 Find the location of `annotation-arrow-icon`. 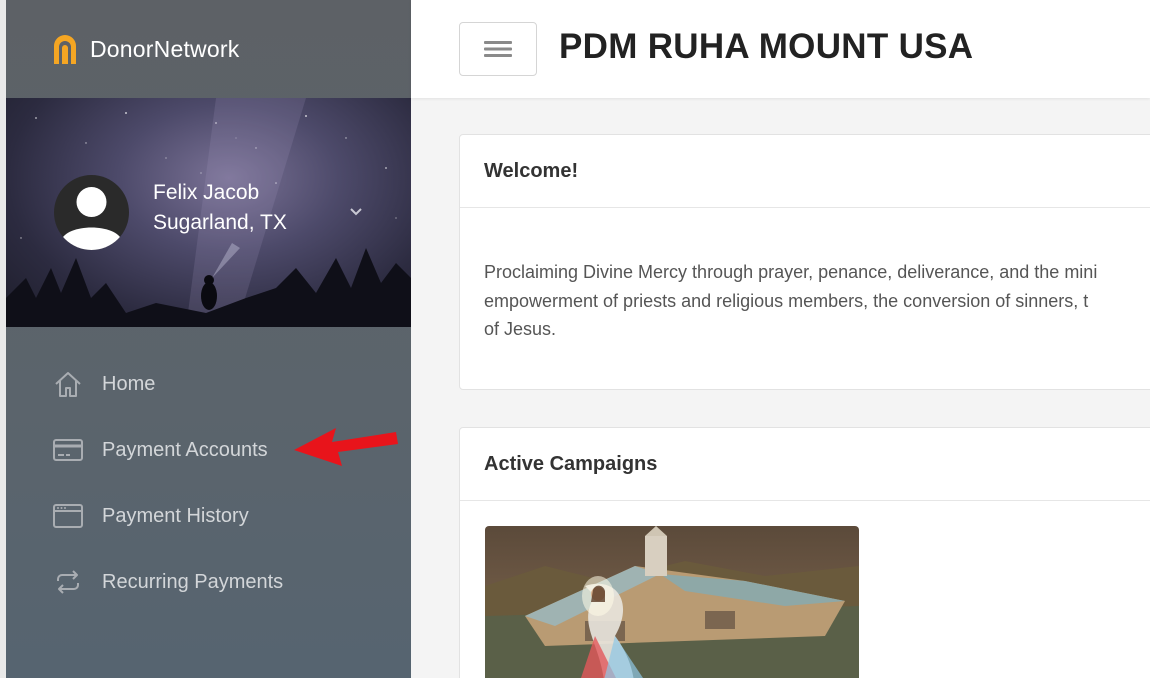

annotation-arrow-icon is located at coordinates (346, 447).